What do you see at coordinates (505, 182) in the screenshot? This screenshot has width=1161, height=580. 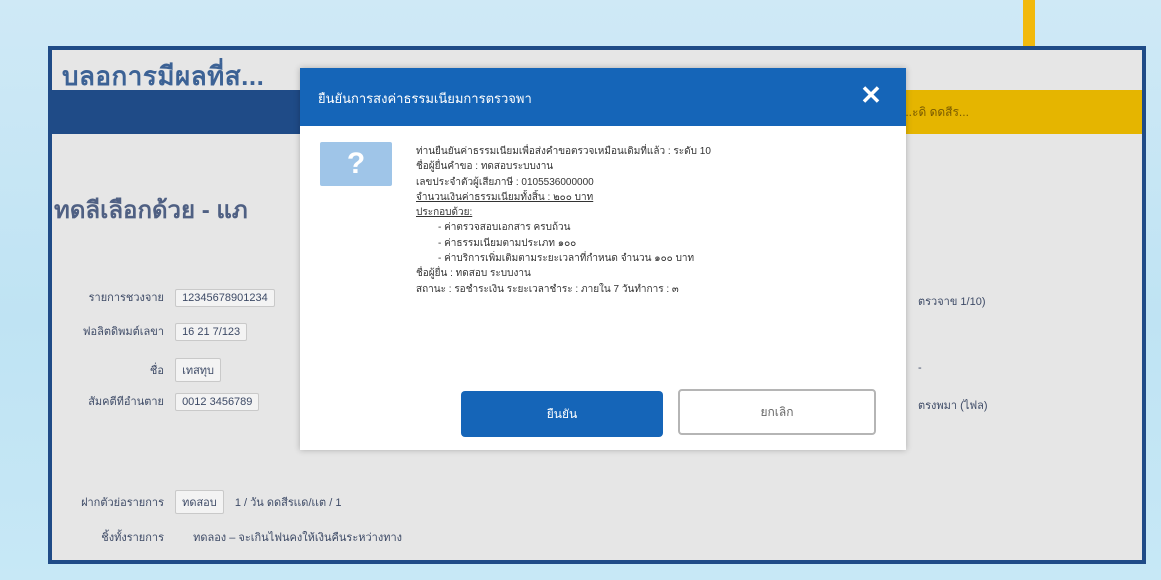 I see `dialog-text-line: เลขประจำตัวผู้เสียภาษี : 0105536000000` at bounding box center [505, 182].